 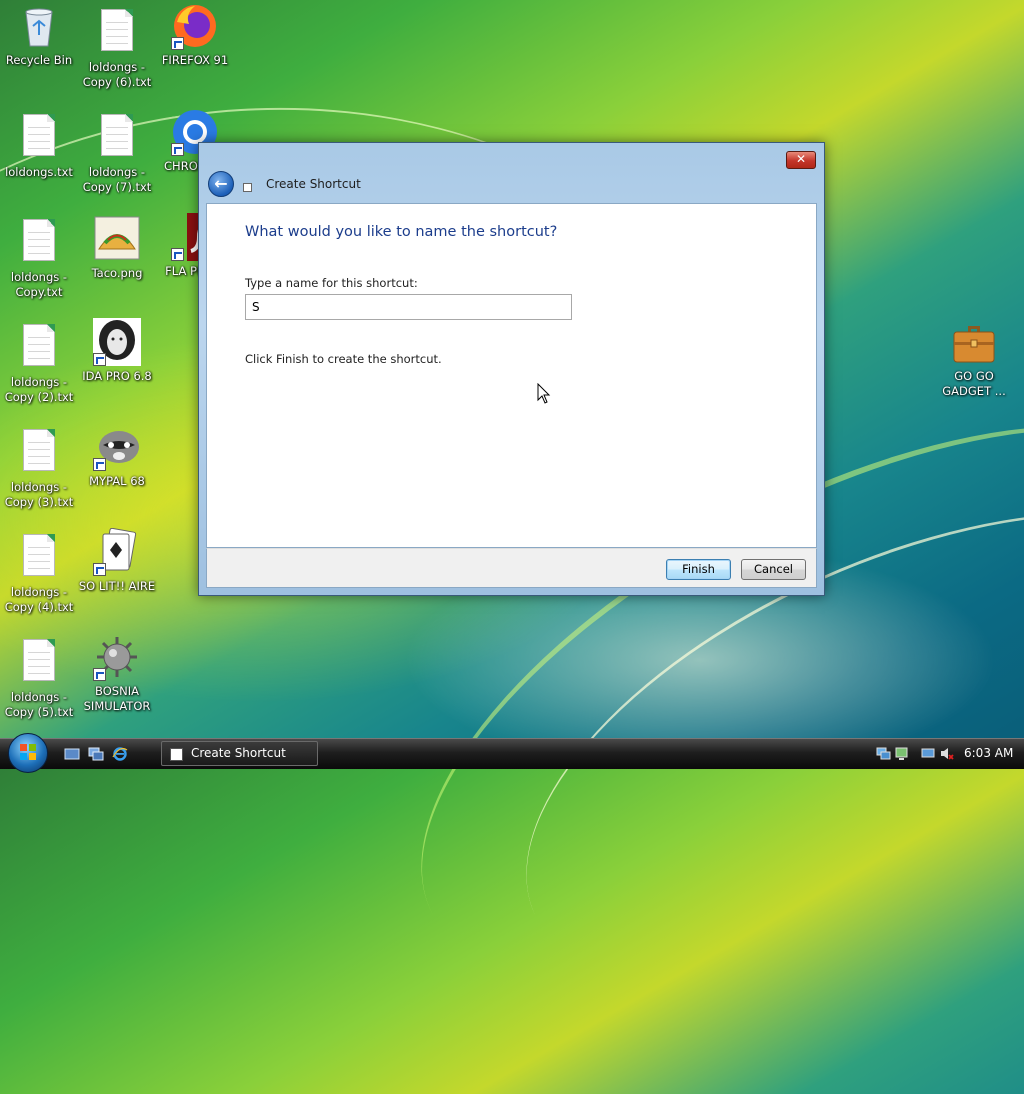 What do you see at coordinates (117, 586) in the screenshot?
I see `desktop-icon-label: SO LIT!! AIRE` at bounding box center [117, 586].